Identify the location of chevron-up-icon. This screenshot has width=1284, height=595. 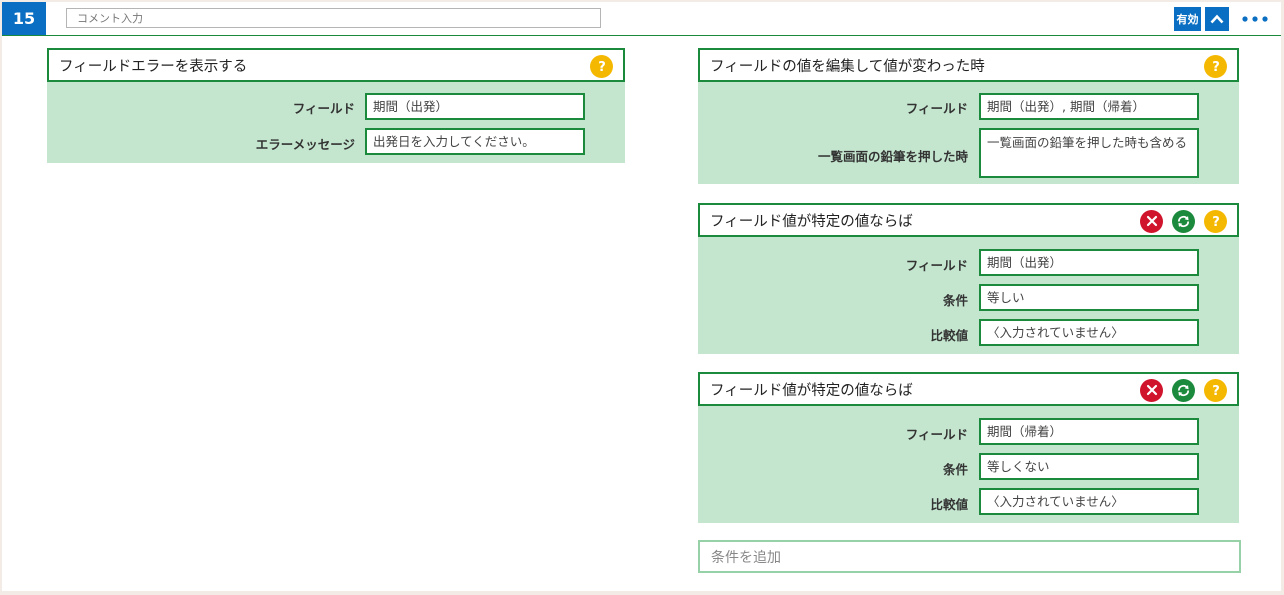
(1217, 19).